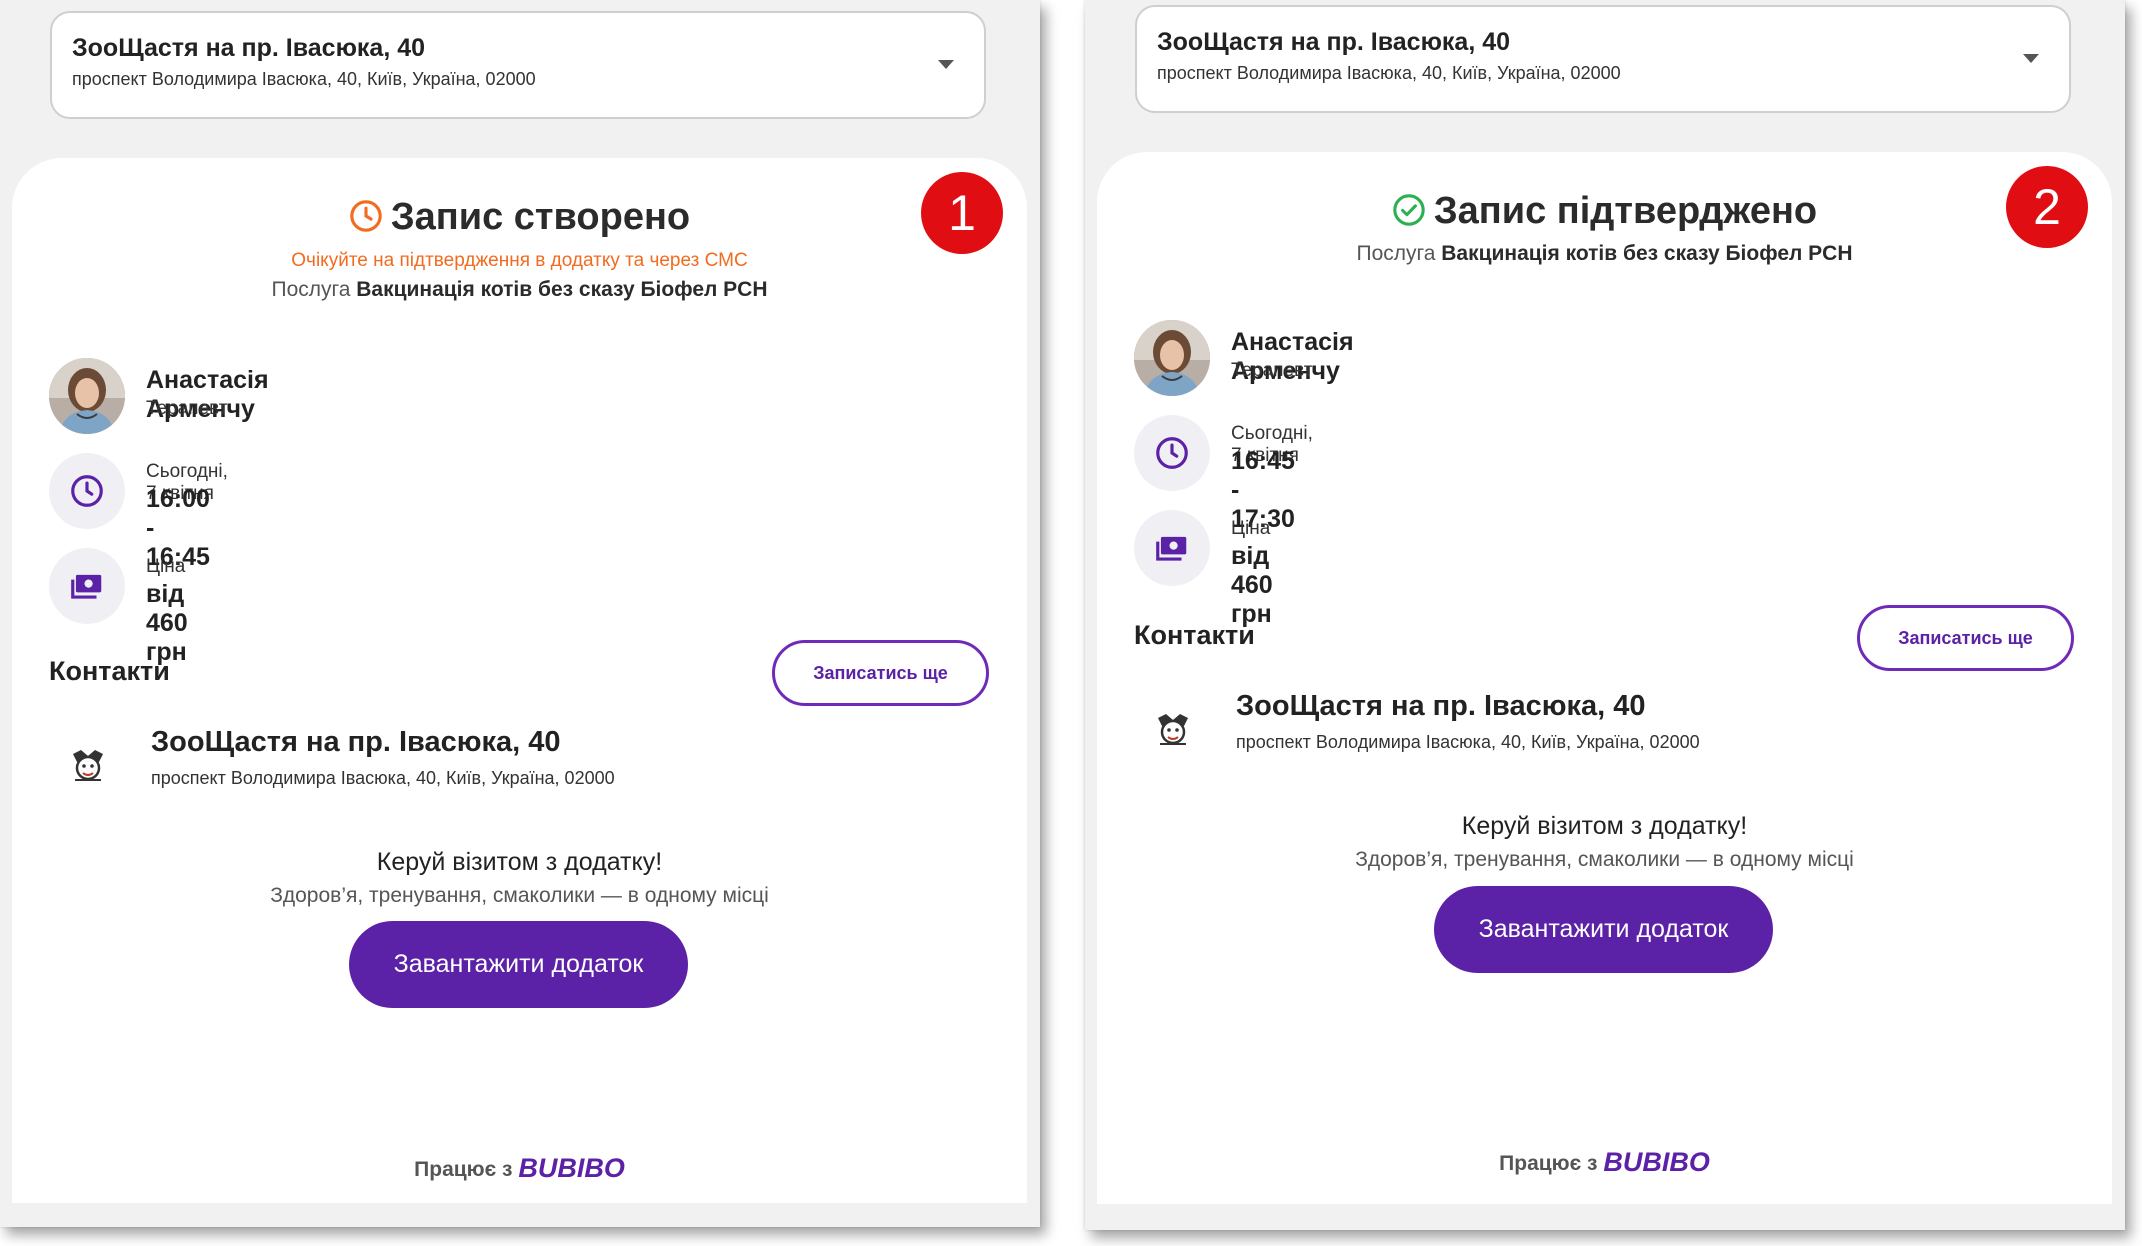 The image size is (2142, 1246). Describe the element at coordinates (540, 217) in the screenshot. I see `status-title-text: Запис створено` at that location.